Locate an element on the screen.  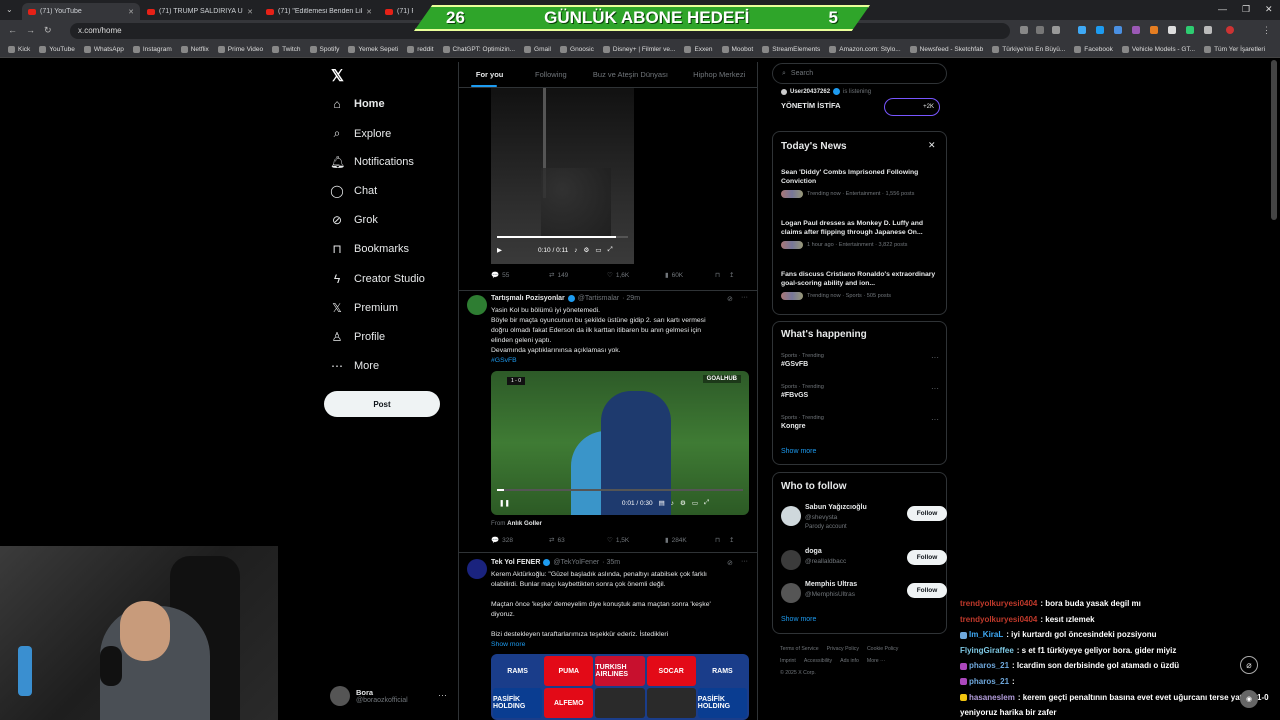
bookmark-item: Newsfeed - Sketchfab is located at coordinates (946, 49).